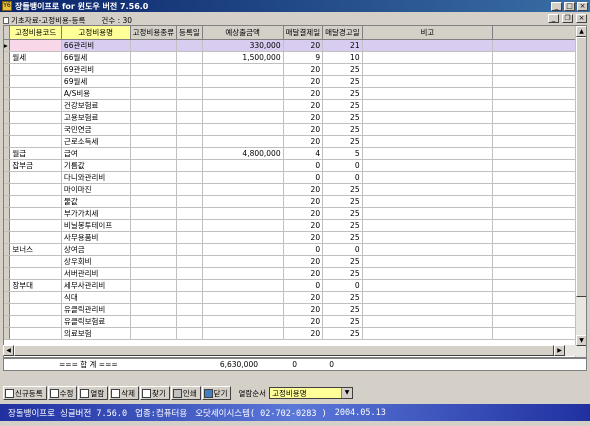  Describe the element at coordinates (295, 261) in the screenshot. I see `table-row: 상우회비 20 25` at that location.